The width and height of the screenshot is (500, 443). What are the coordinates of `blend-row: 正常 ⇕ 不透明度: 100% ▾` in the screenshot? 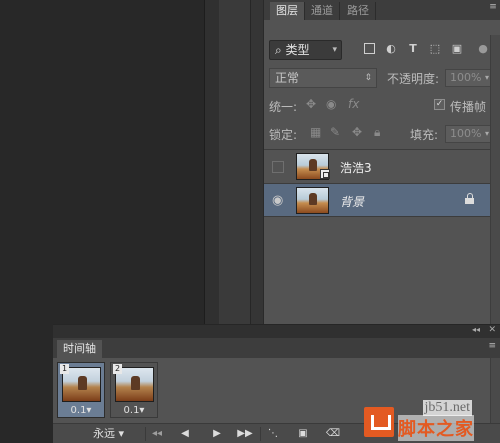 It's located at (384, 78).